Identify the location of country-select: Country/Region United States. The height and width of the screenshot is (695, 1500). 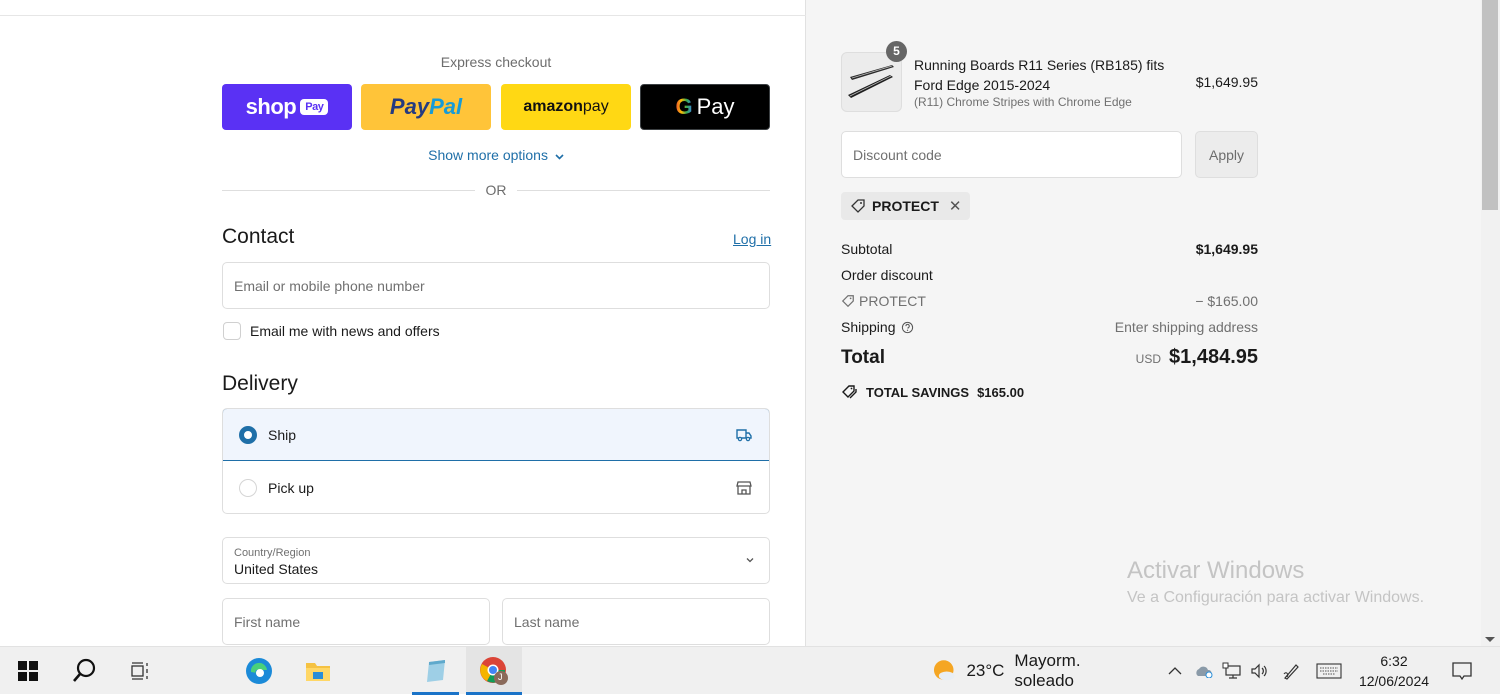
(496, 560).